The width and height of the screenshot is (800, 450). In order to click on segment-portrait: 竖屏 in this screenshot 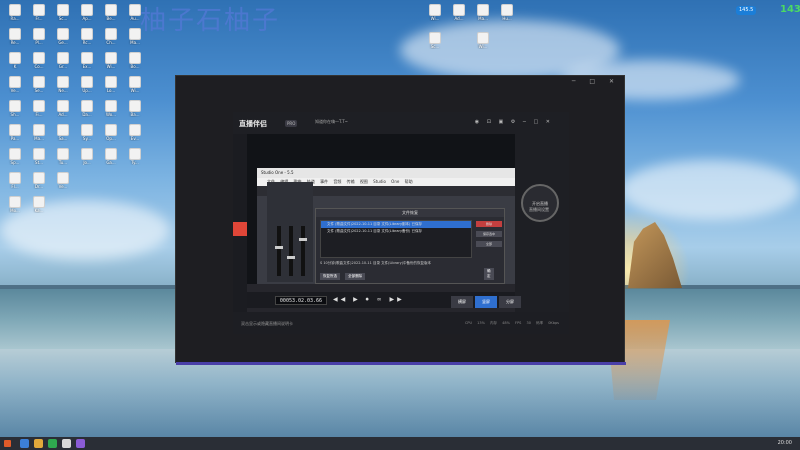, I will do `click(486, 302)`.